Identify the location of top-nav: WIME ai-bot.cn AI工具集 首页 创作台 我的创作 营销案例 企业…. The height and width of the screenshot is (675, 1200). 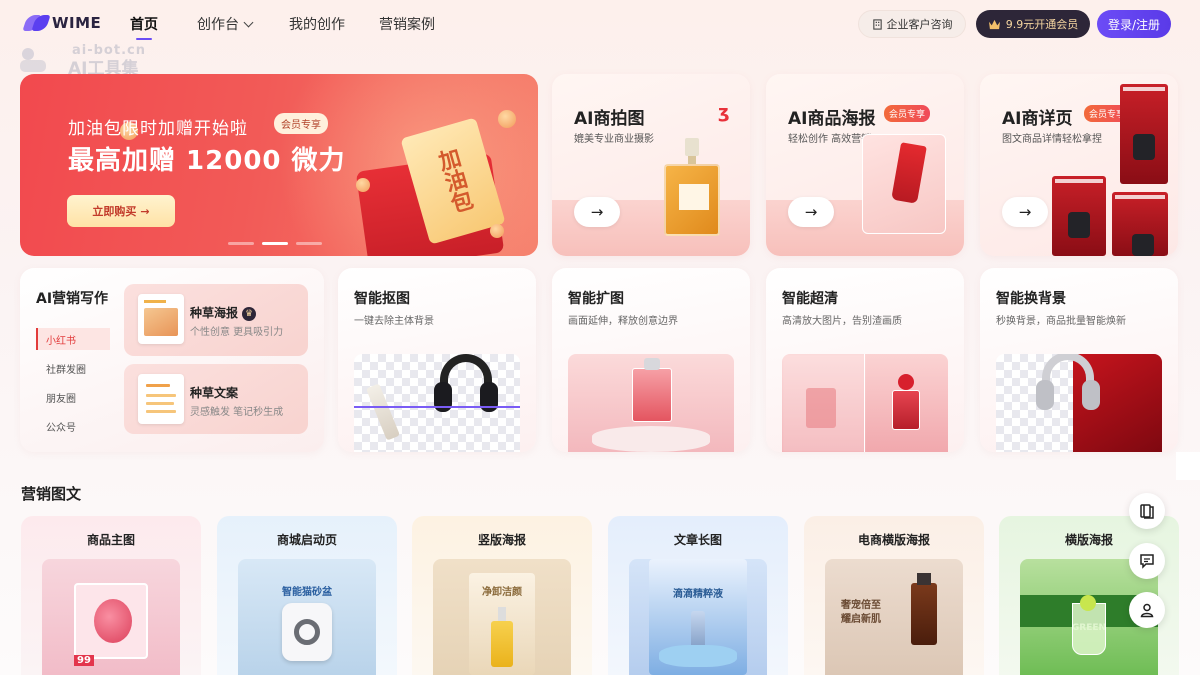
(600, 39).